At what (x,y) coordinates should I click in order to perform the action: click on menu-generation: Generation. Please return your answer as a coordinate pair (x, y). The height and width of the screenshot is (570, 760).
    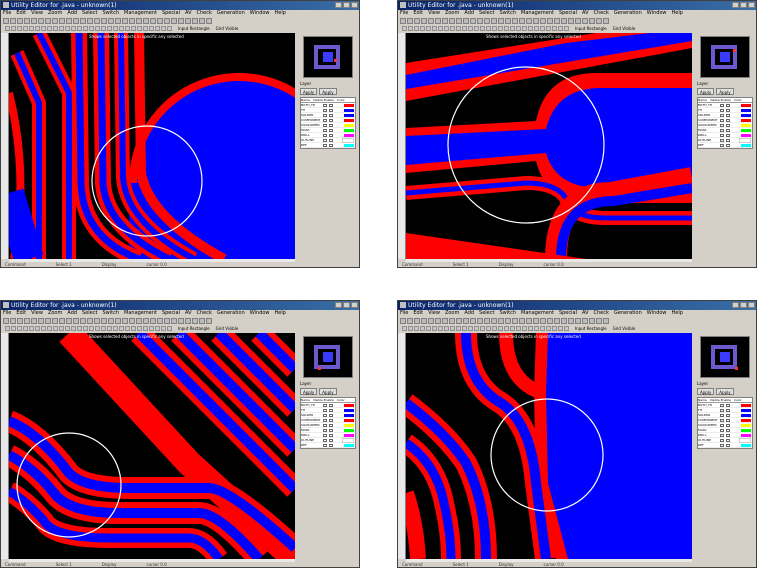
    Looking at the image, I should click on (628, 313).